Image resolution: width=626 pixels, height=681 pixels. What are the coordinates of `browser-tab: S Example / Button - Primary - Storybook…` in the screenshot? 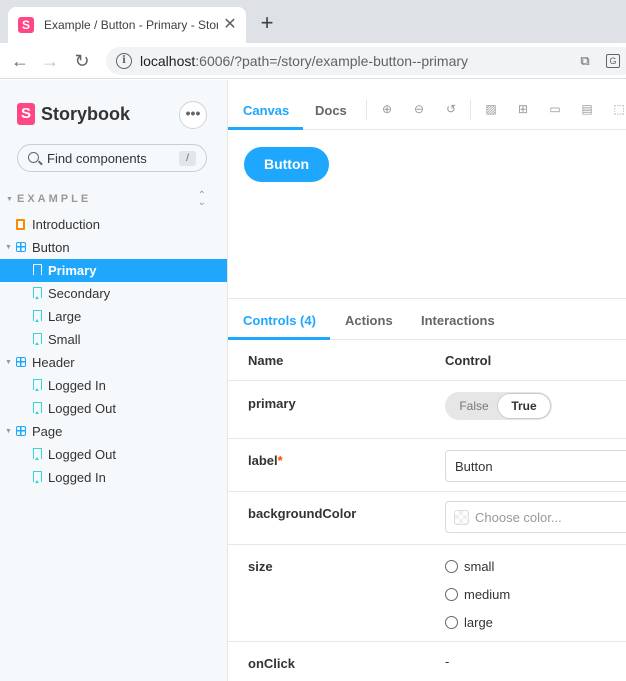 It's located at (127, 25).